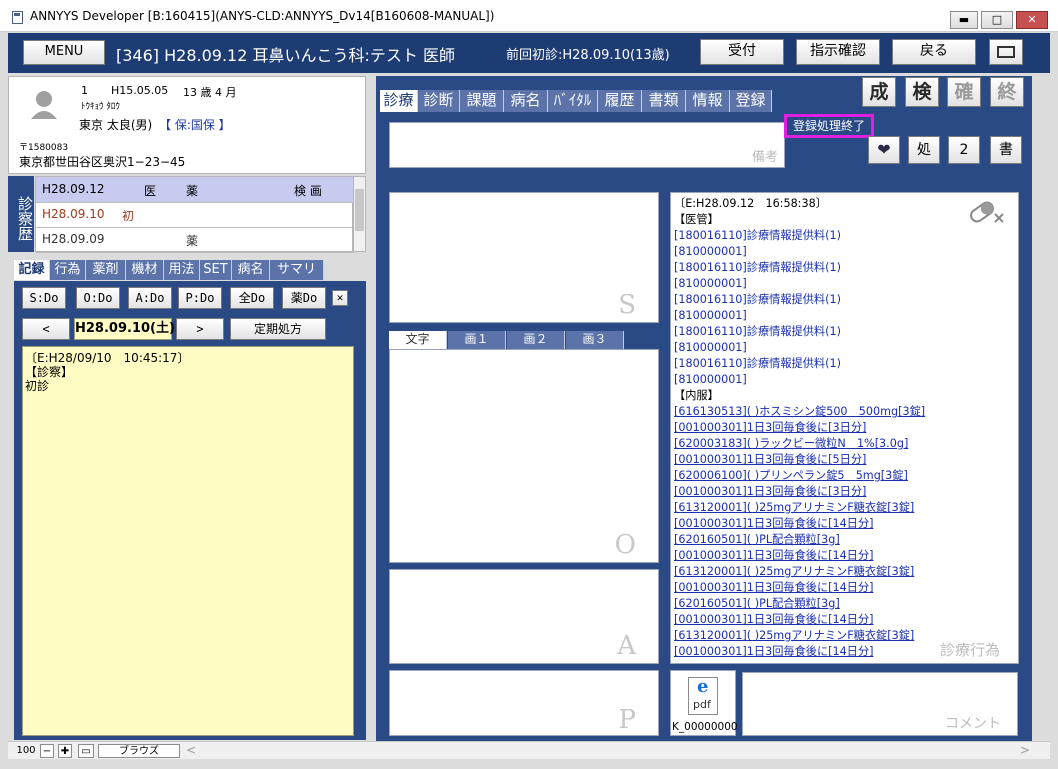 This screenshot has width=1058, height=769. What do you see at coordinates (924, 150) in the screenshot?
I see `prescription-button: 処` at bounding box center [924, 150].